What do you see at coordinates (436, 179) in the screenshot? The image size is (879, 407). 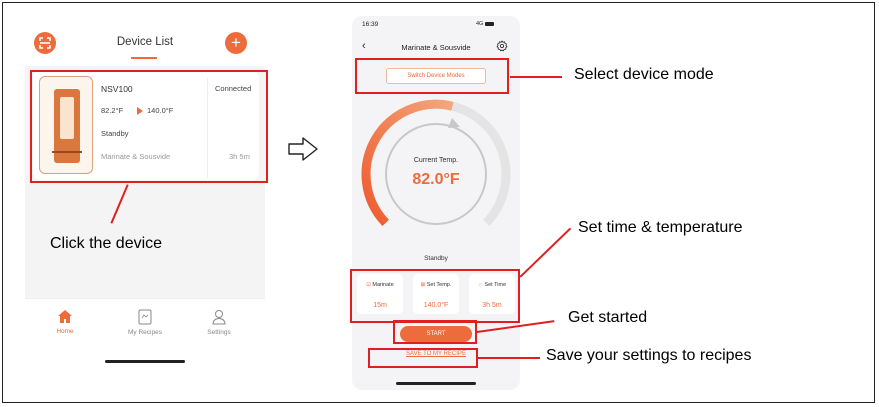 I see `current-temp-value: 82.0°F` at bounding box center [436, 179].